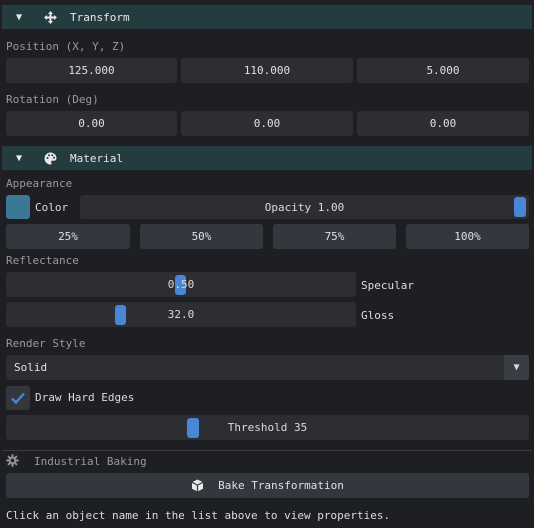 Image resolution: width=534 pixels, height=528 pixels. Describe the element at coordinates (39, 183) in the screenshot. I see `appearance-label: Appearance` at that location.